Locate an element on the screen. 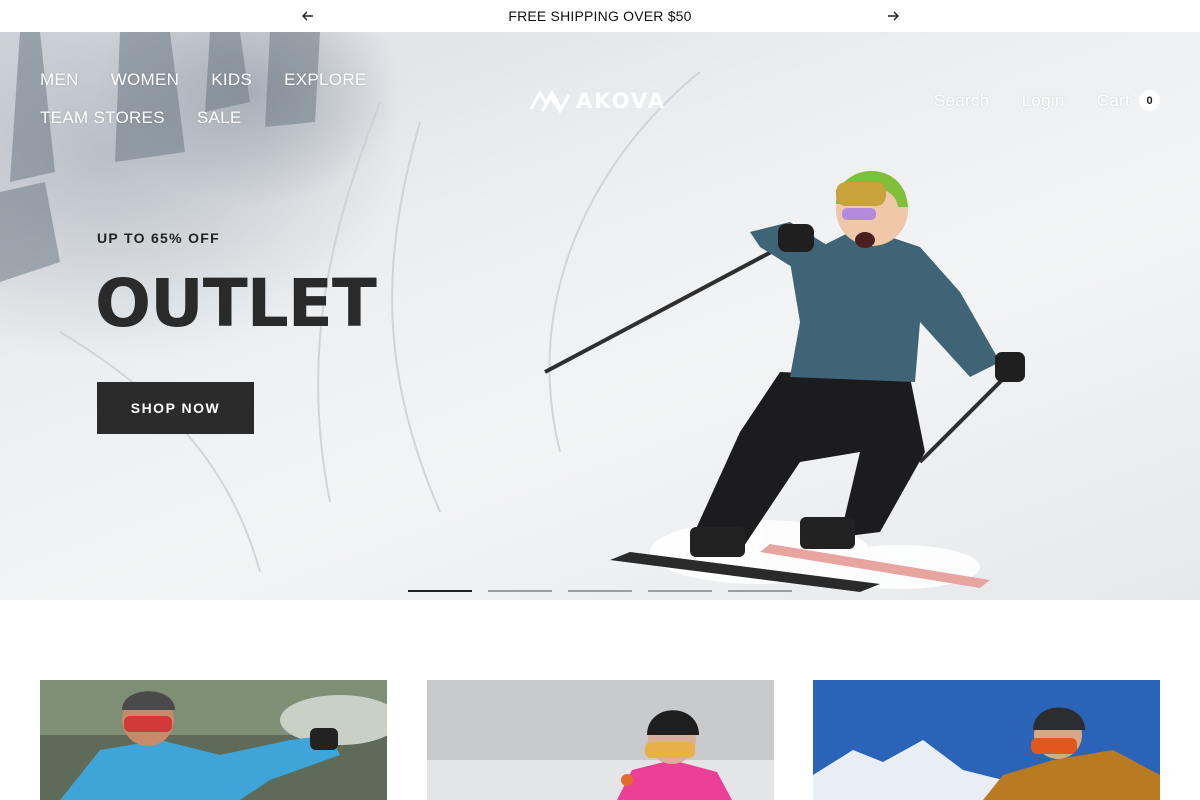 Image resolution: width=1200 pixels, height=800 pixels. nav-item-women: WOMEN is located at coordinates (145, 80).